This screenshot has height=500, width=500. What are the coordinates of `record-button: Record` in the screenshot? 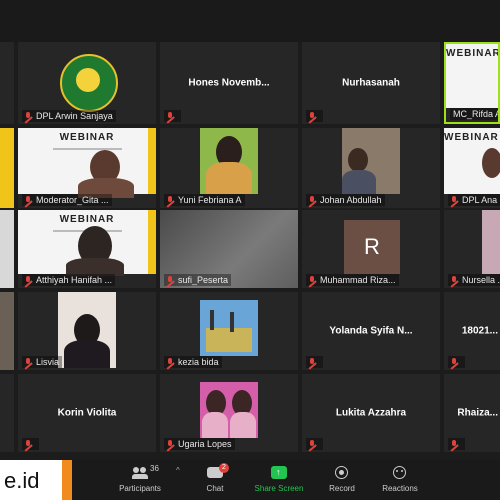 It's located at (342, 481).